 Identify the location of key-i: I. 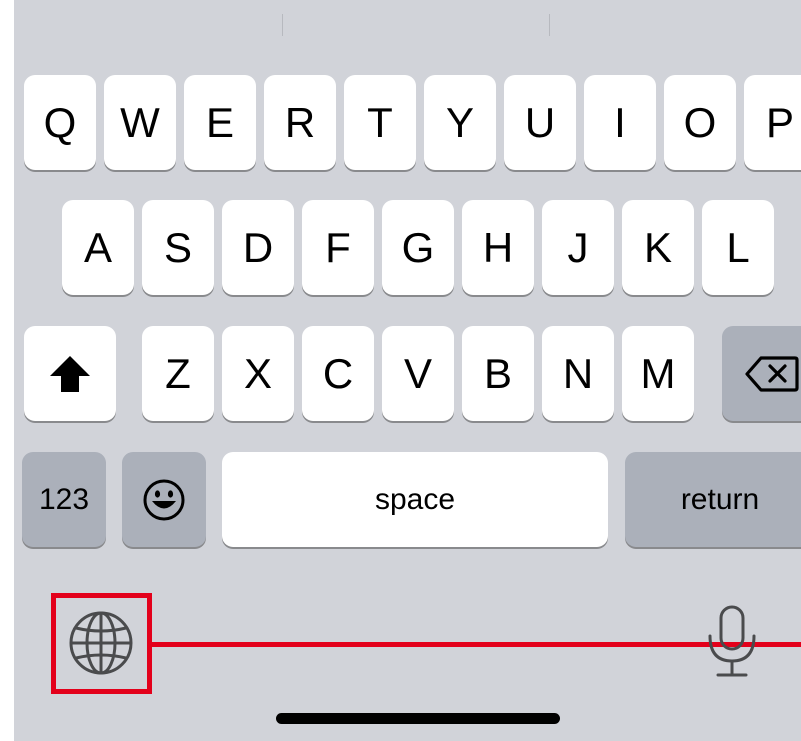
(620, 122).